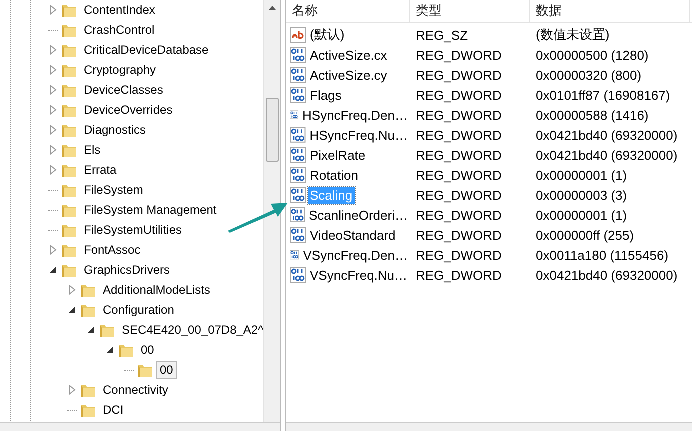 The height and width of the screenshot is (431, 692). What do you see at coordinates (92, 150) in the screenshot?
I see `tree-item: Els` at bounding box center [92, 150].